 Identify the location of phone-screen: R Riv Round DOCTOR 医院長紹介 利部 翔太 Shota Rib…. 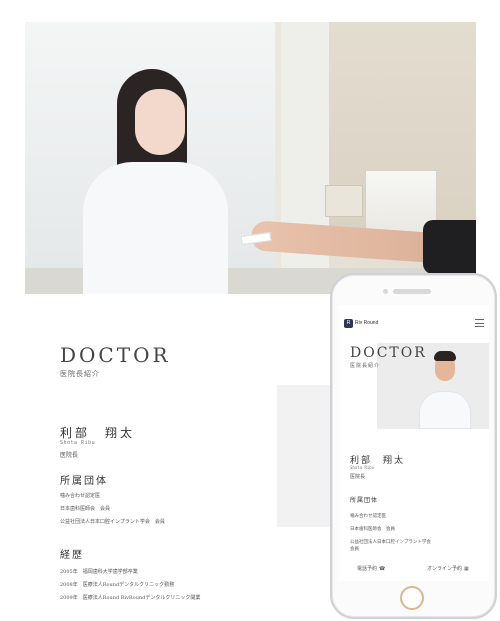
(414, 443).